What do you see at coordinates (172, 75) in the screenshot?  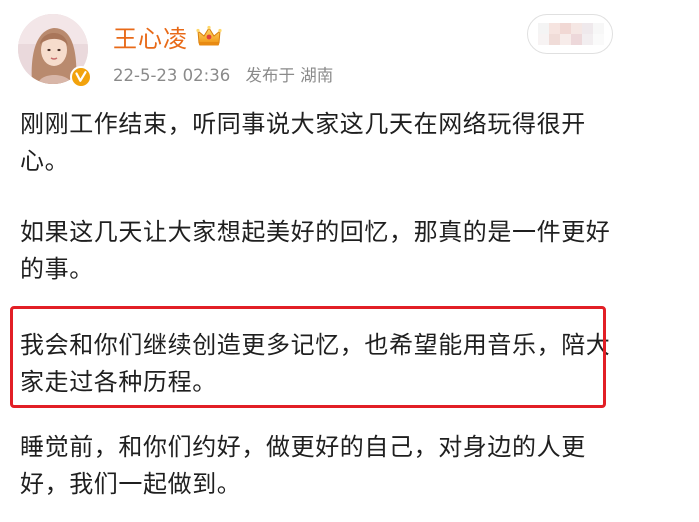 I see `post-date: 22-5-23 02:36` at bounding box center [172, 75].